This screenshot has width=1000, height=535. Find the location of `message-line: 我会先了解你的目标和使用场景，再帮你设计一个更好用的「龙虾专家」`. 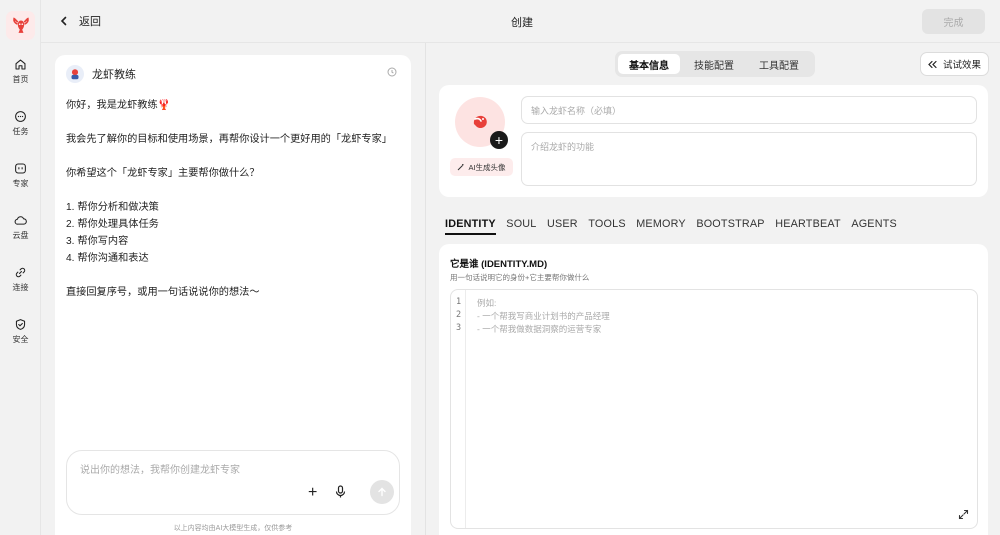

message-line: 我会先了解你的目标和使用场景，再帮你设计一个更好用的「龙虾专家」 is located at coordinates (229, 139).